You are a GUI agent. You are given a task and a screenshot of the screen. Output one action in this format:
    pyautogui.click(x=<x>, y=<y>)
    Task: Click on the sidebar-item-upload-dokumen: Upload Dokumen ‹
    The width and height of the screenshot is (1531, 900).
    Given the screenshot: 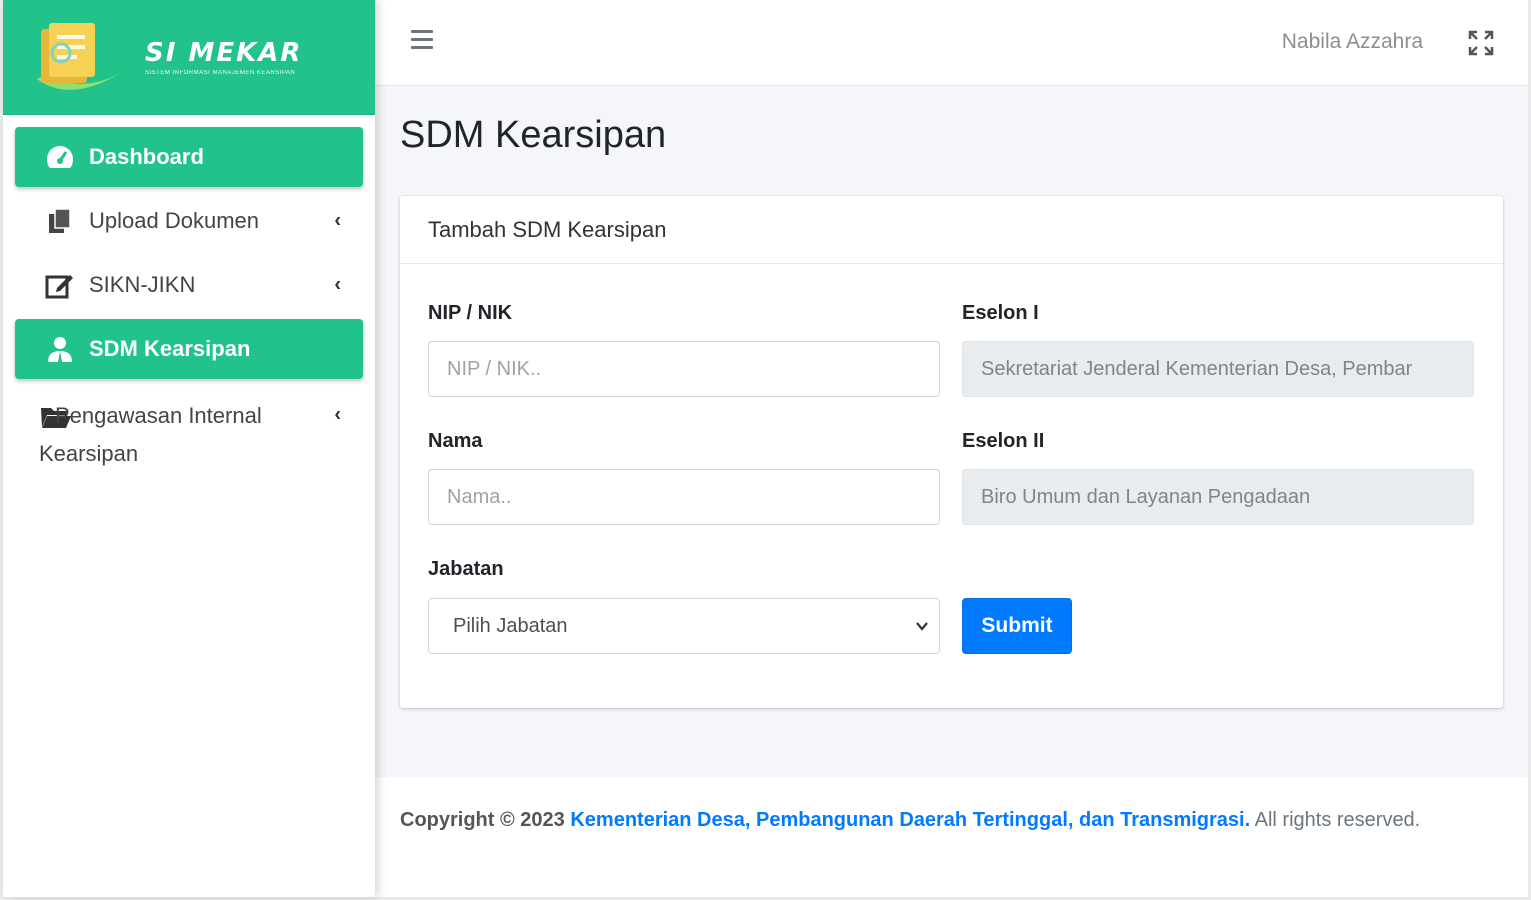 What is the action you would take?
    pyautogui.click(x=189, y=221)
    